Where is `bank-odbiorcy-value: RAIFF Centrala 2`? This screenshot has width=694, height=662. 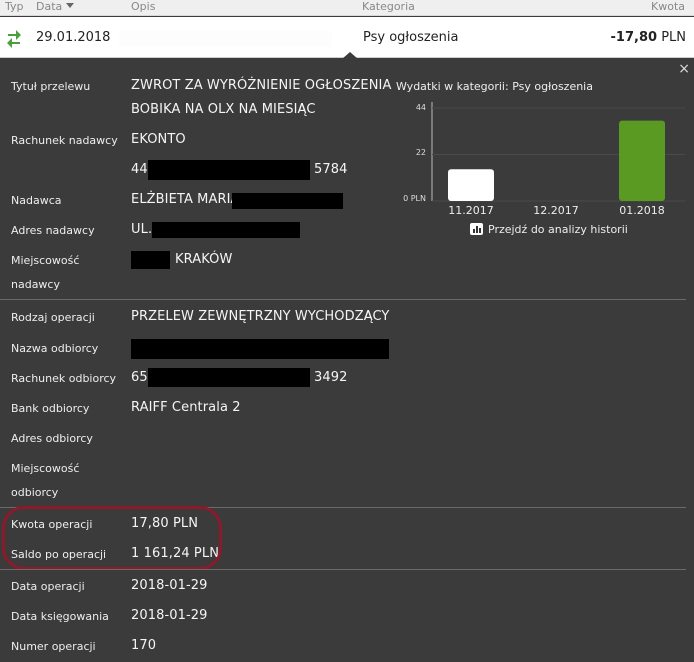 bank-odbiorcy-value: RAIFF Centrala 2 is located at coordinates (186, 407).